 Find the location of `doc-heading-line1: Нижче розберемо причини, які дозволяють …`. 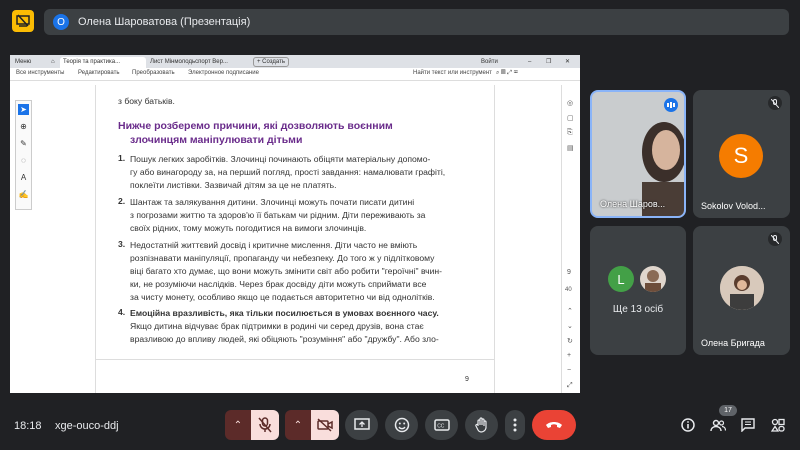

doc-heading-line1: Нижче розберемо причини, які дозволяють … is located at coordinates (255, 126).